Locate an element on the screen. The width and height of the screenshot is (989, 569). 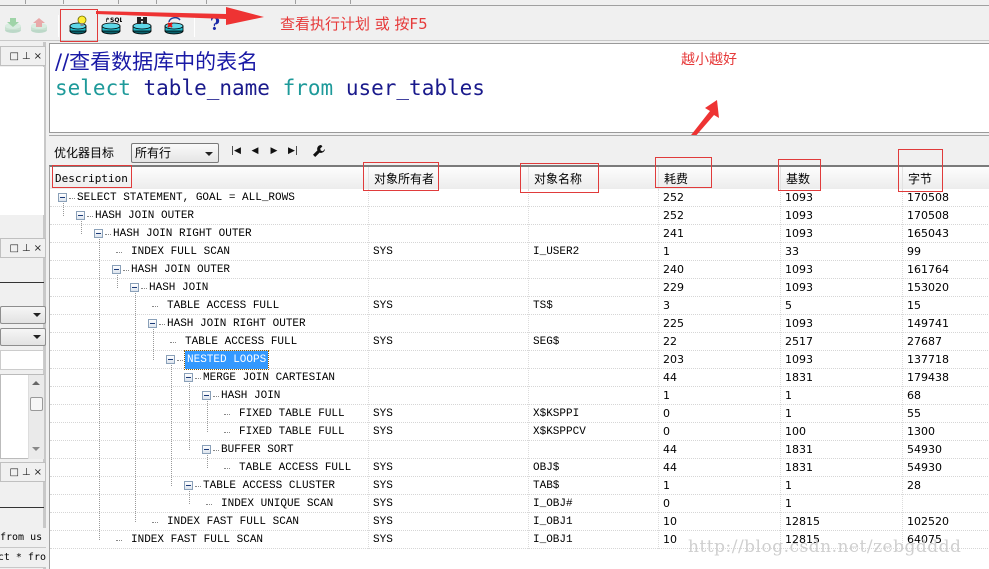
cost-value: 1 is located at coordinates (666, 395).